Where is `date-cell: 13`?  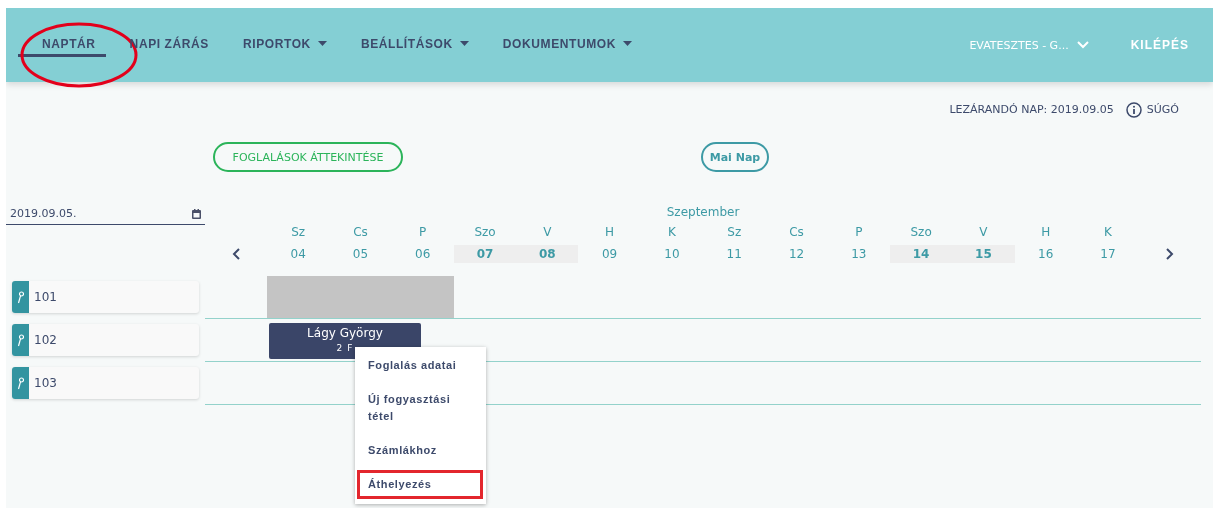
date-cell: 13 is located at coordinates (858, 254).